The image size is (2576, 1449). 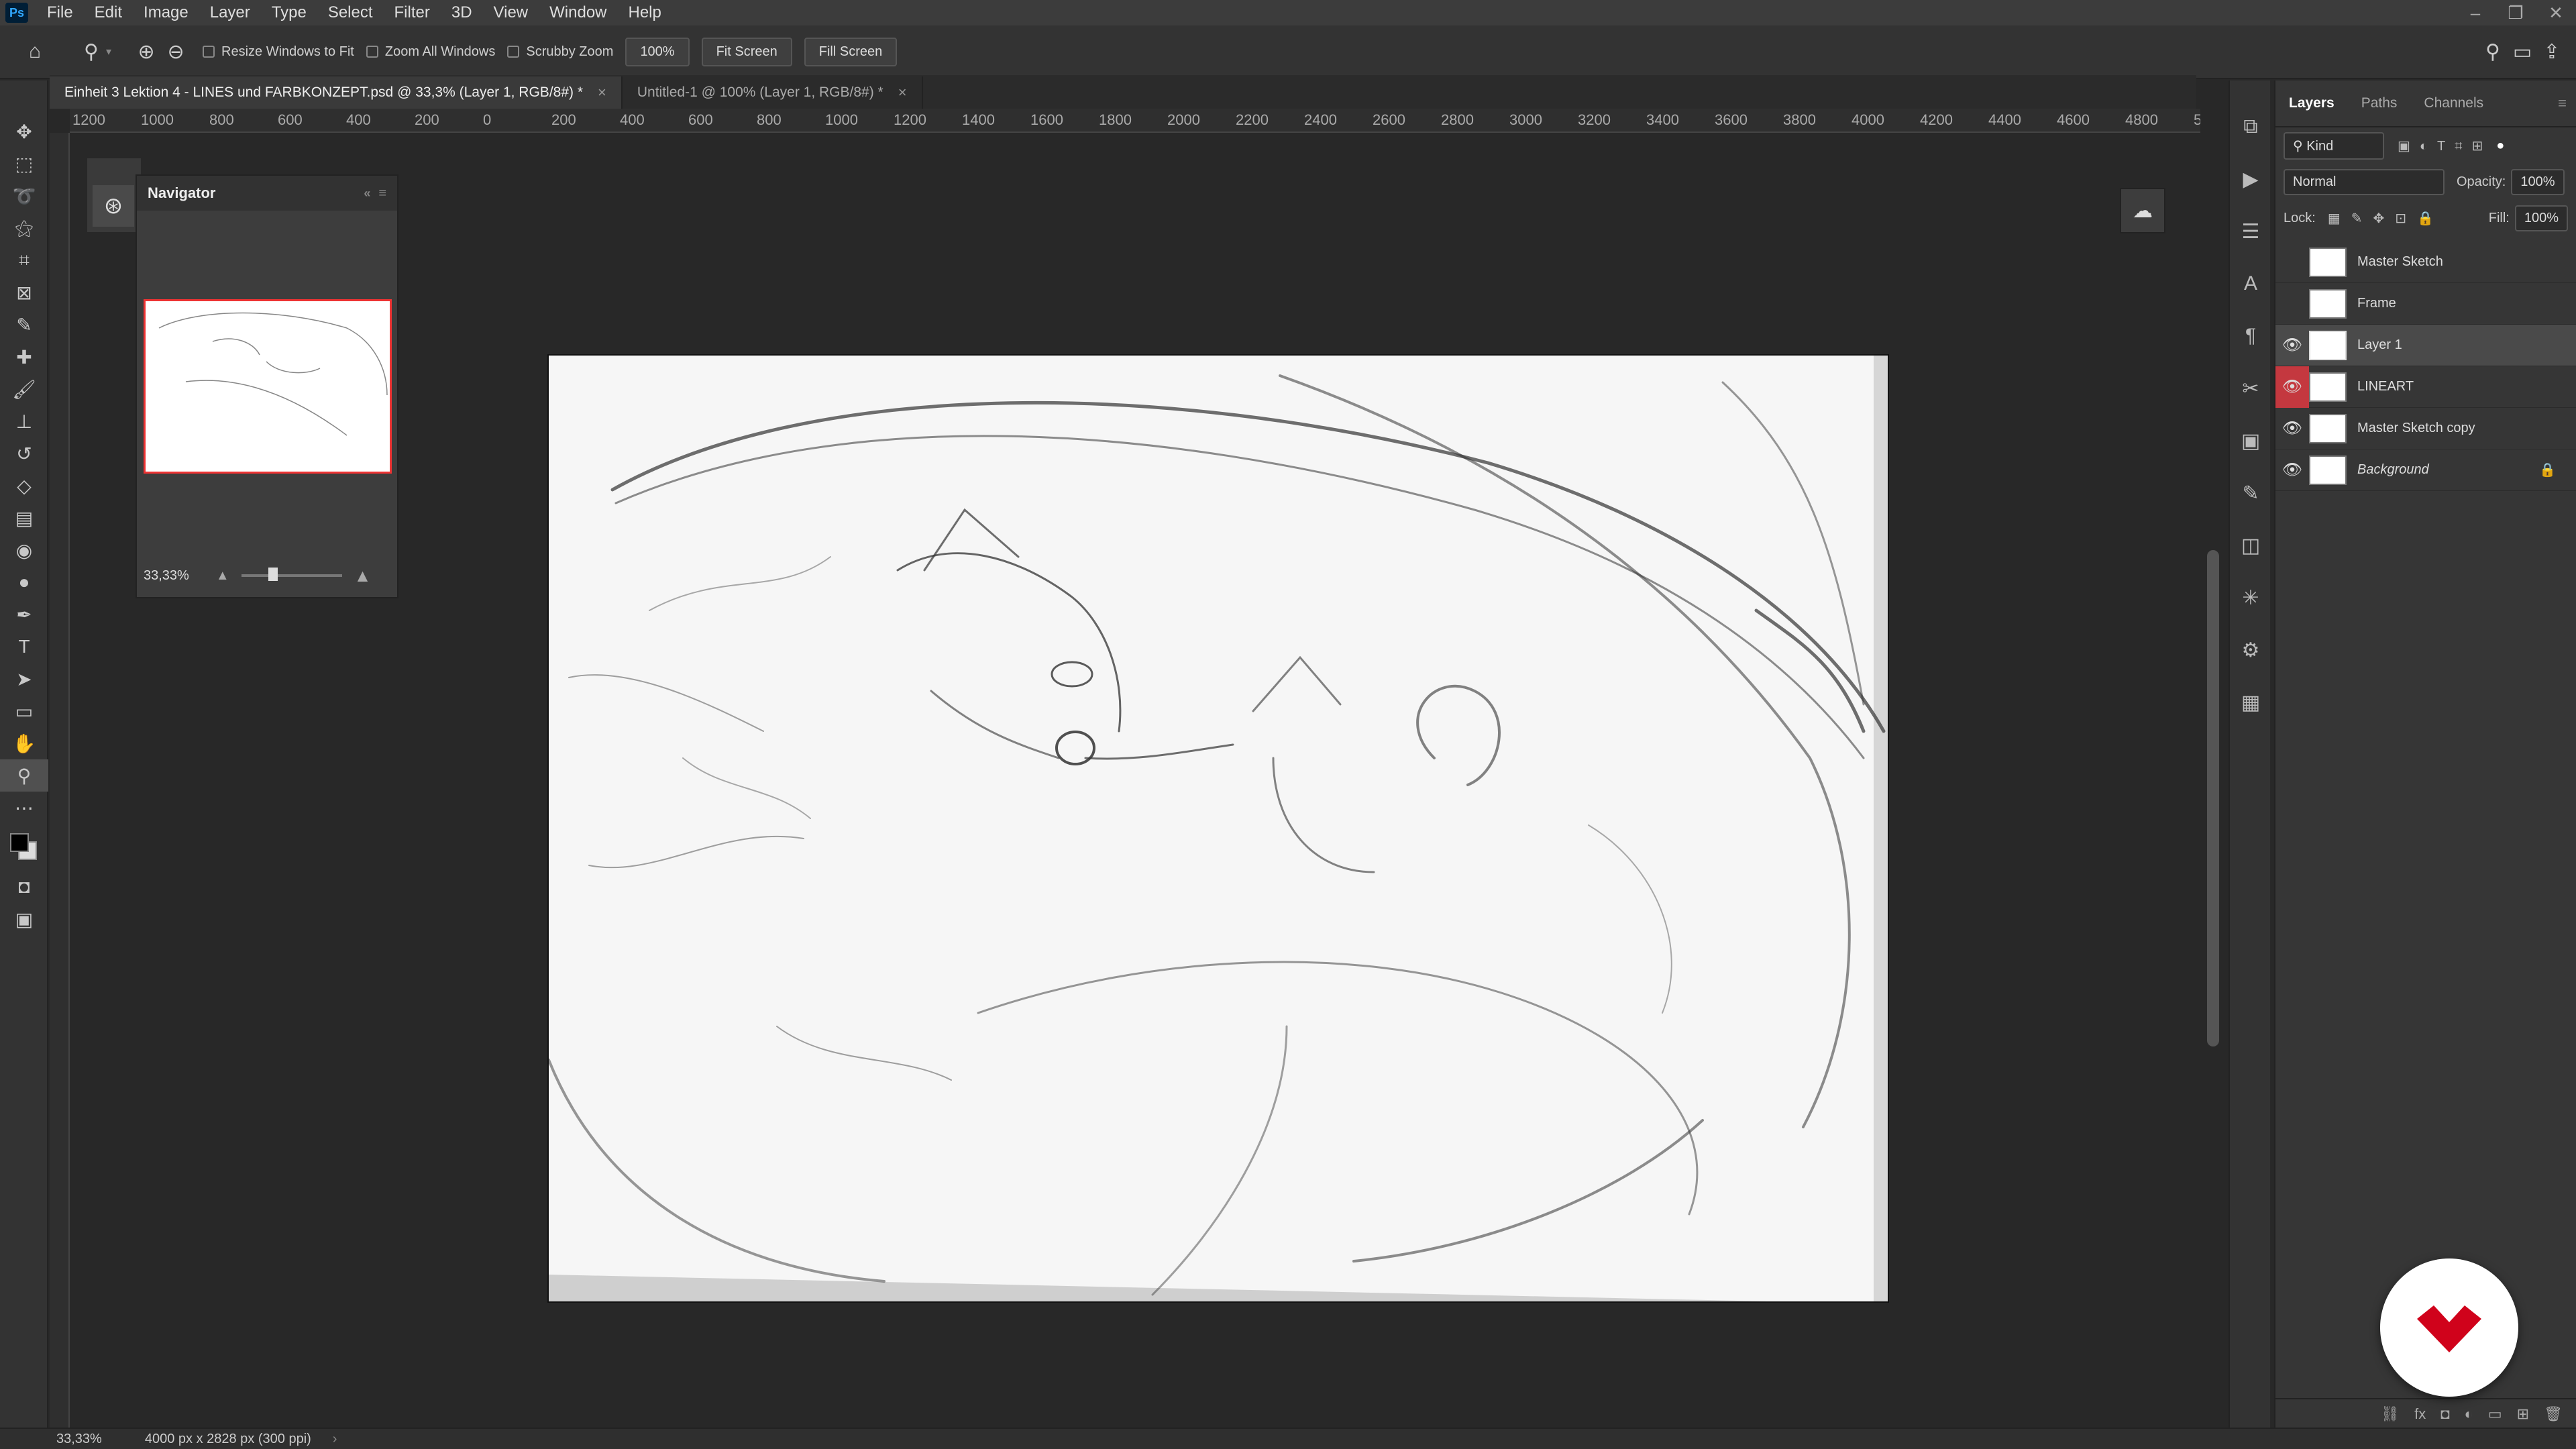 I want to click on blur-tool-icon: ◉, so click(x=24, y=550).